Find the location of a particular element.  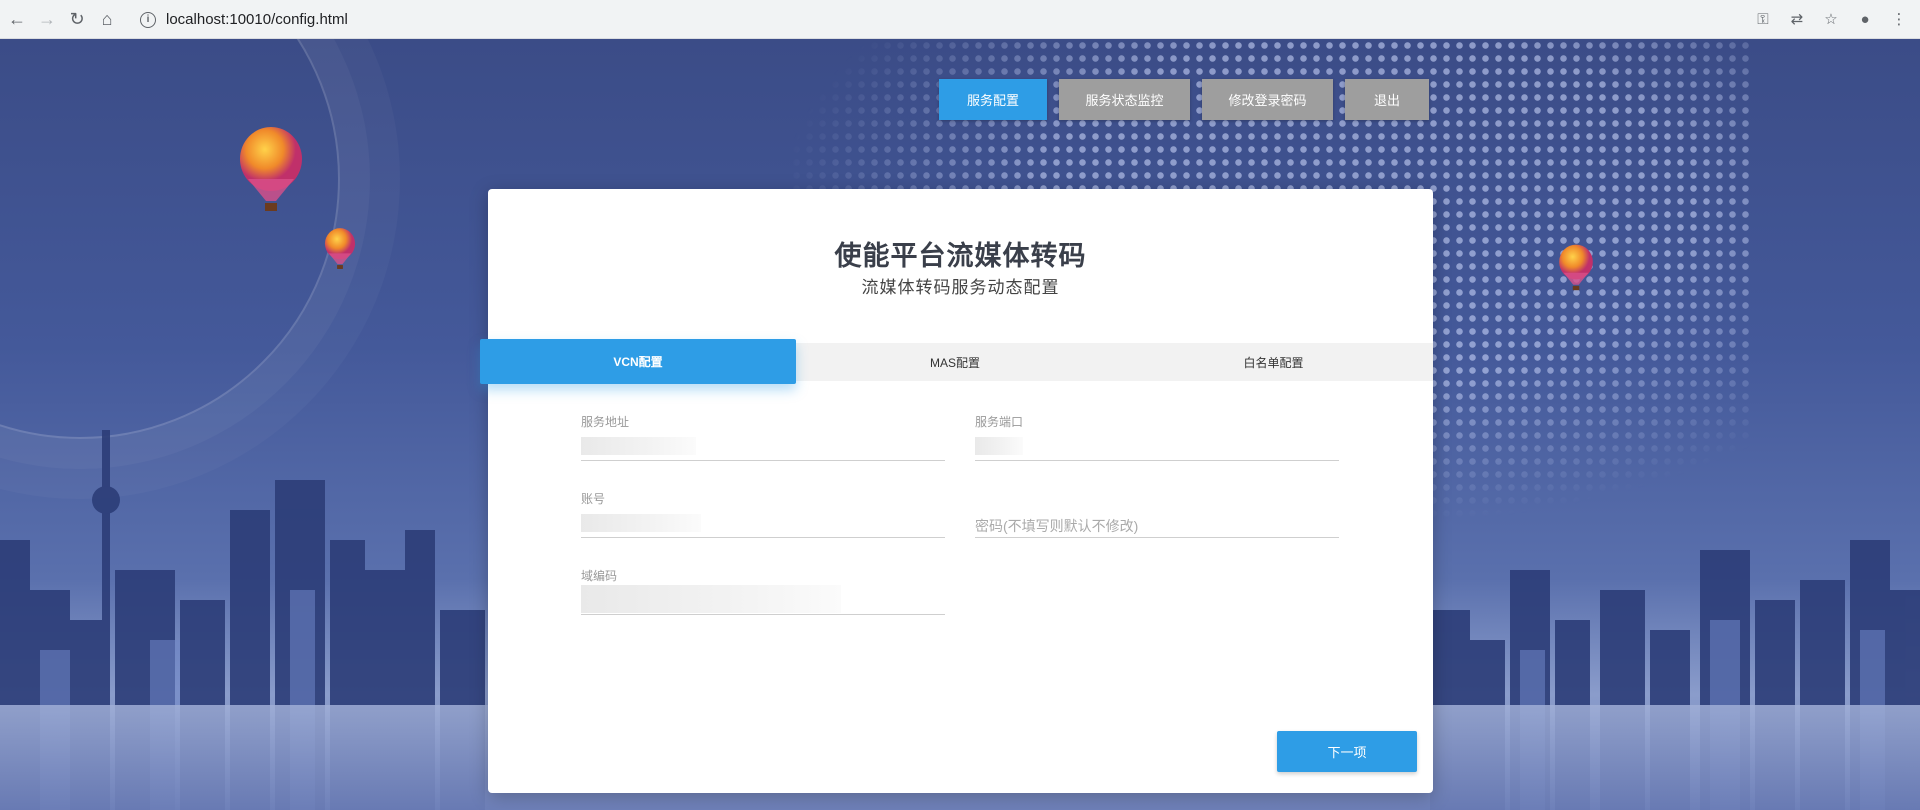

password-placeholder: 密码(不填写则默认不修改) is located at coordinates (1057, 526).